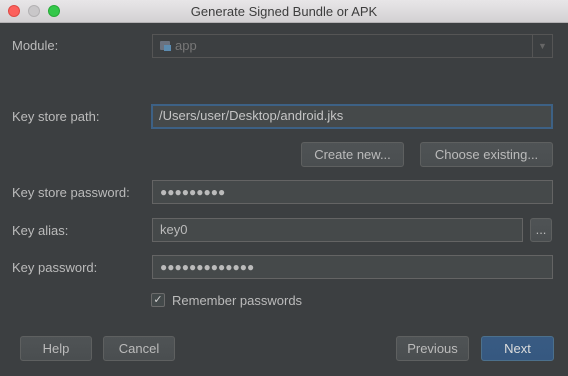 The image size is (568, 376). I want to click on window-title: Generate Signed Bundle or APK, so click(284, 11).